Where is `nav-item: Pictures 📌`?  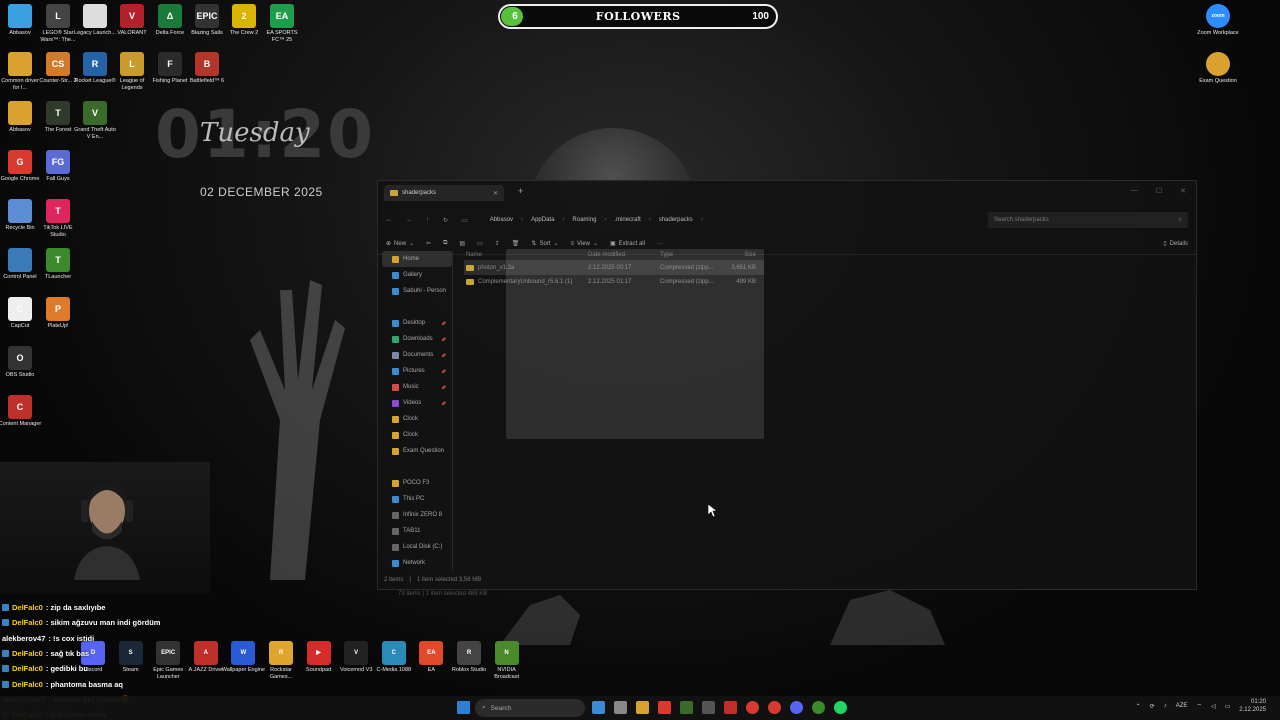
nav-item: Pictures 📌 is located at coordinates (417, 371).